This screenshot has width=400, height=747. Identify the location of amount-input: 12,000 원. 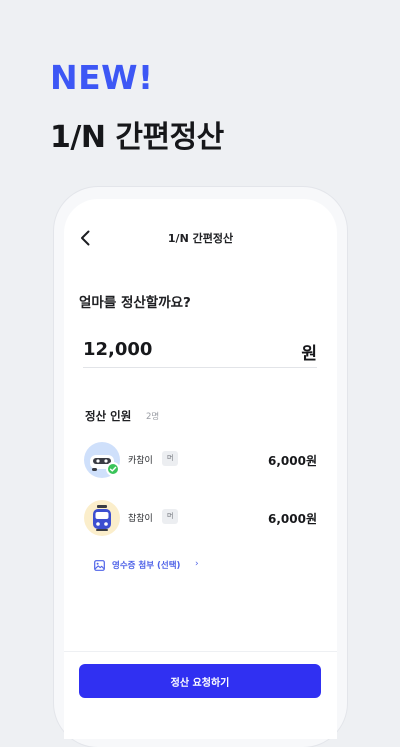
(200, 349).